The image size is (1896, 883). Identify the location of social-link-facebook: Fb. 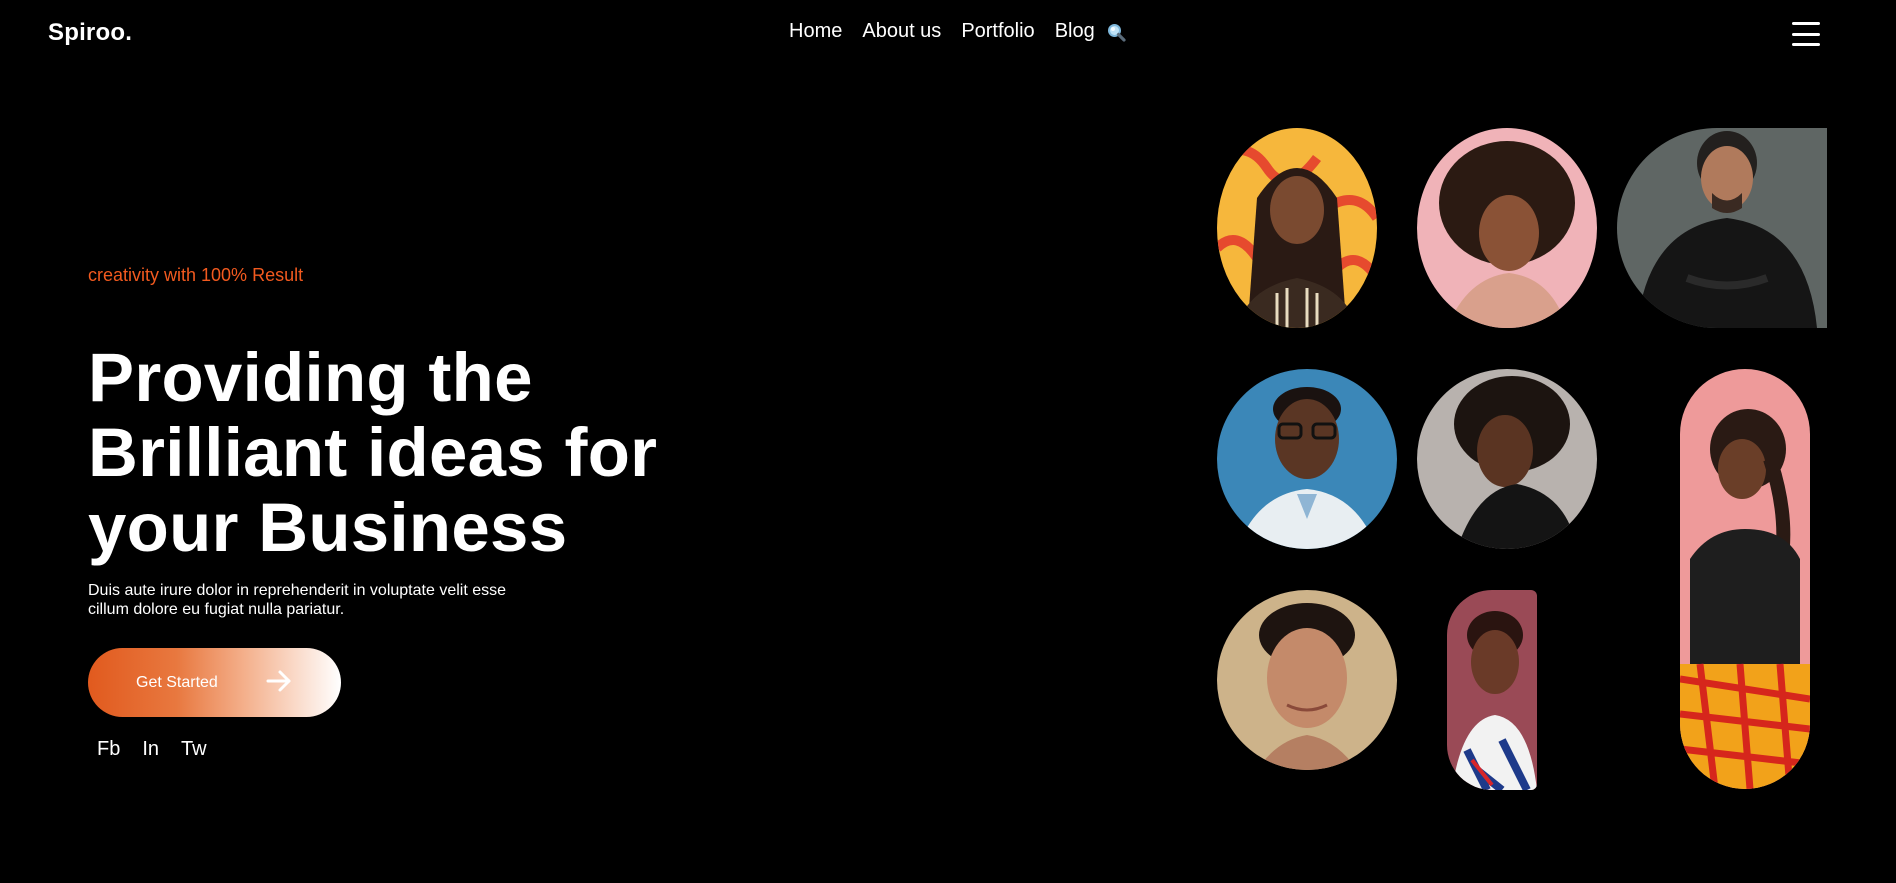
(108, 749).